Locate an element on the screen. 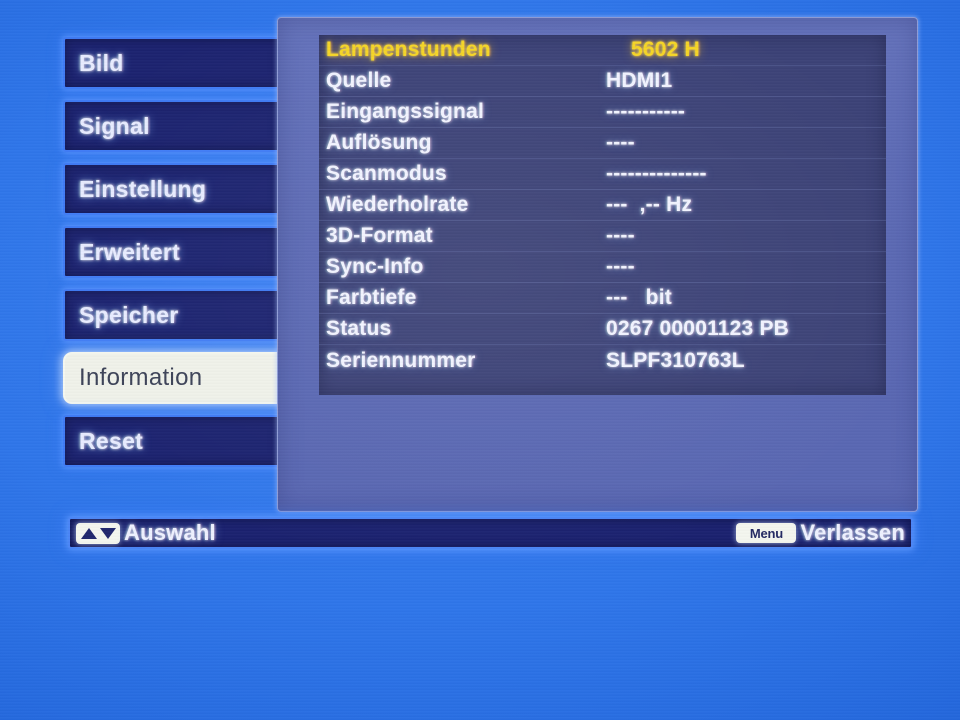 This screenshot has width=960, height=720. info-row-scanmodus: Scanmodus -------------- is located at coordinates (602, 174).